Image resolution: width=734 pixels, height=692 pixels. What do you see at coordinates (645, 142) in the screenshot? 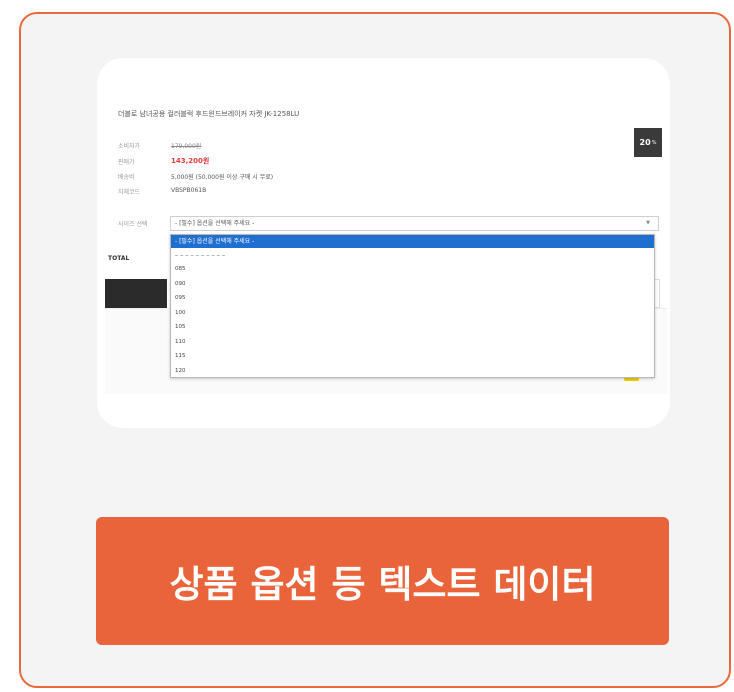
I see `discount-value: 20` at bounding box center [645, 142].